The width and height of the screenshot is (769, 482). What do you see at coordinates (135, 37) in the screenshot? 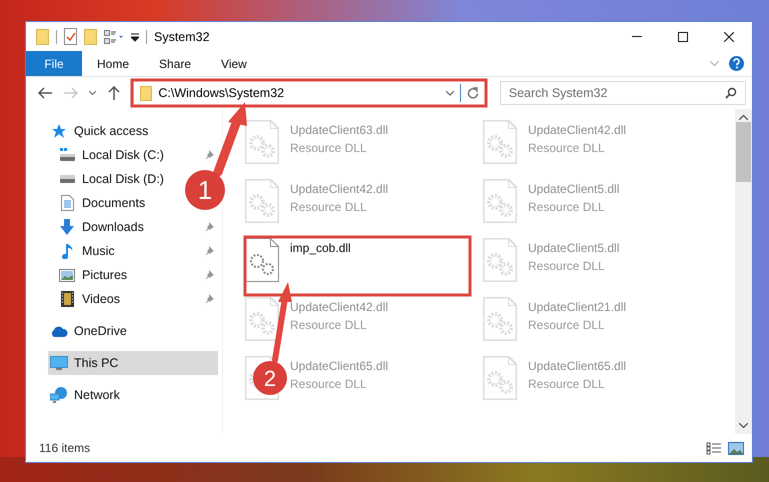
I see `customize-toolbar-icon` at bounding box center [135, 37].